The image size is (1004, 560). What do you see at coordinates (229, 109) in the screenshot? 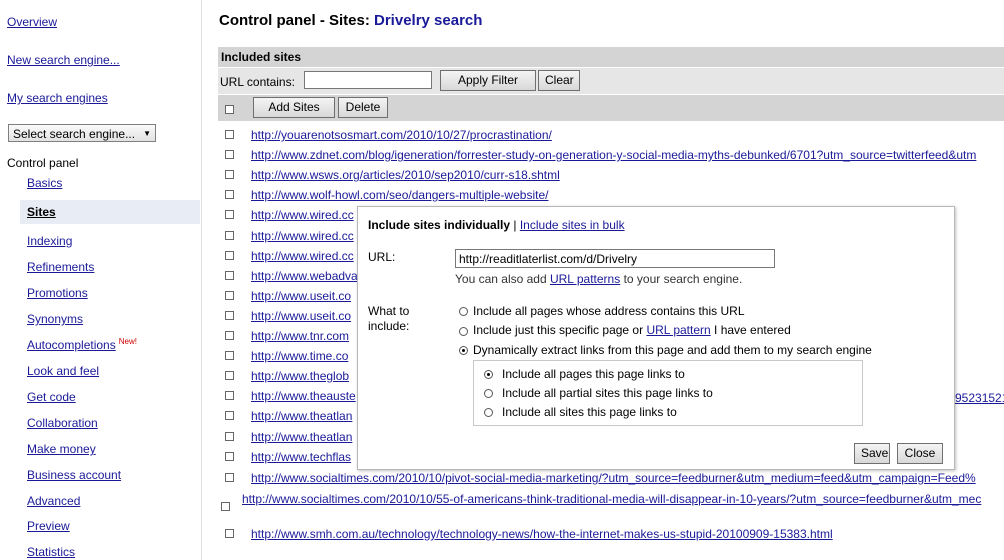
I see `select-all-checkbox` at bounding box center [229, 109].